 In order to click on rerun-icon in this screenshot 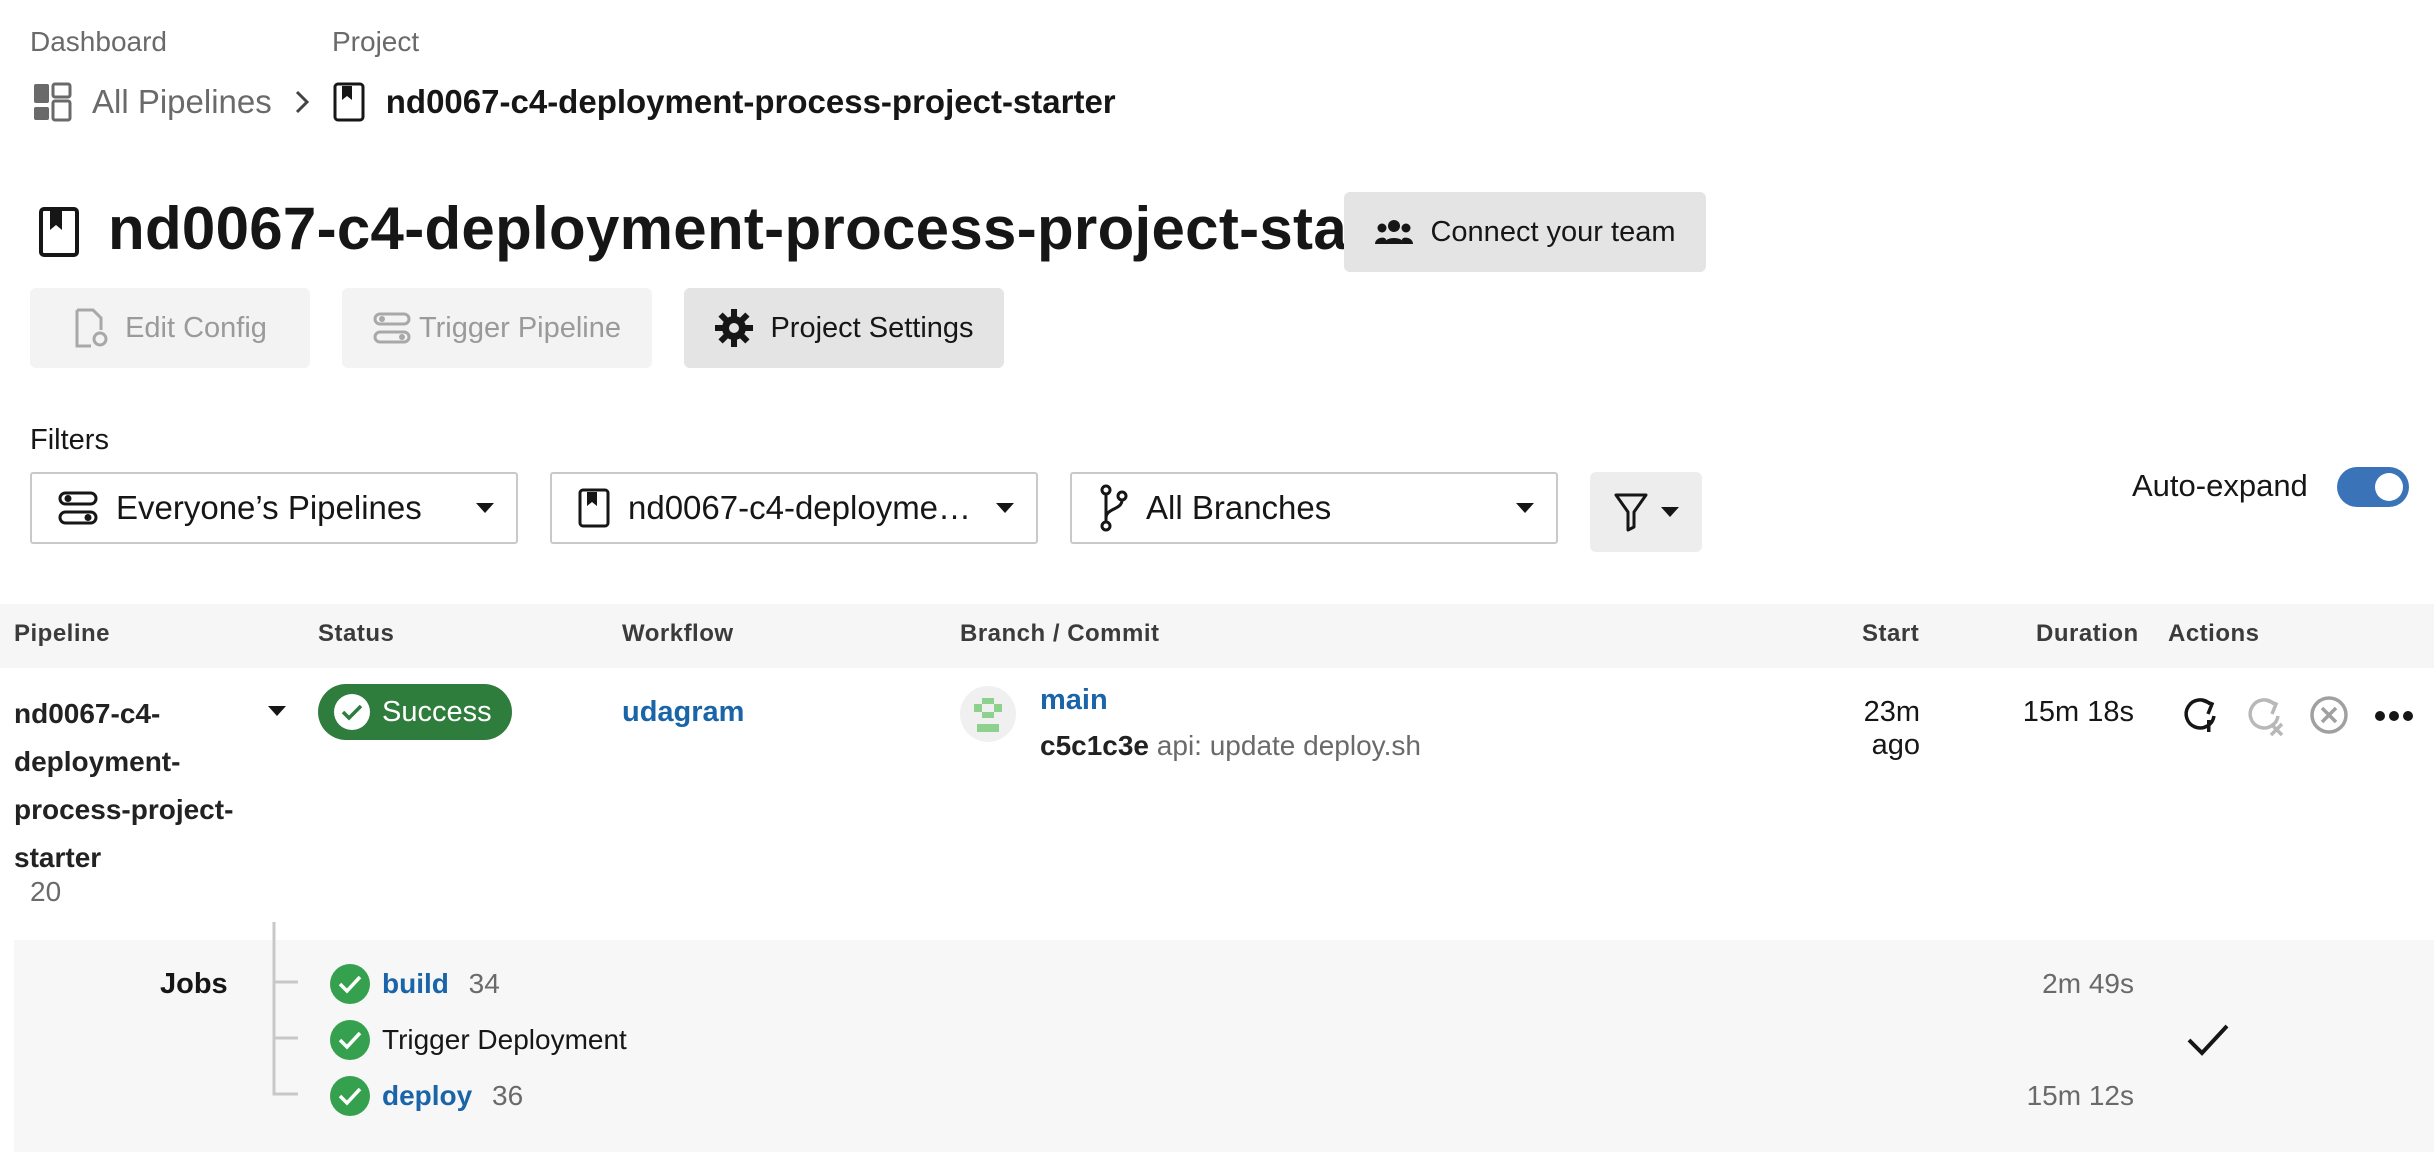, I will do `click(2200, 715)`.